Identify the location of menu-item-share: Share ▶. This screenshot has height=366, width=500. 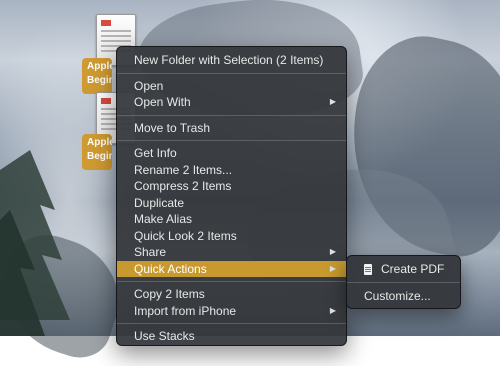
(231, 252).